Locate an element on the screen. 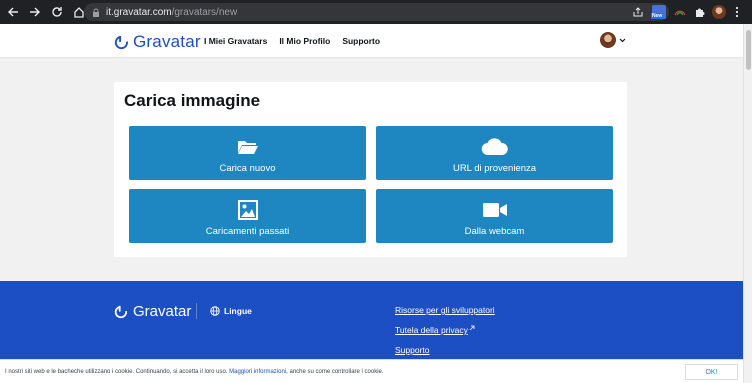  browser-toolbar: it.gravatar.com/gravatars/new New is located at coordinates (376, 12).